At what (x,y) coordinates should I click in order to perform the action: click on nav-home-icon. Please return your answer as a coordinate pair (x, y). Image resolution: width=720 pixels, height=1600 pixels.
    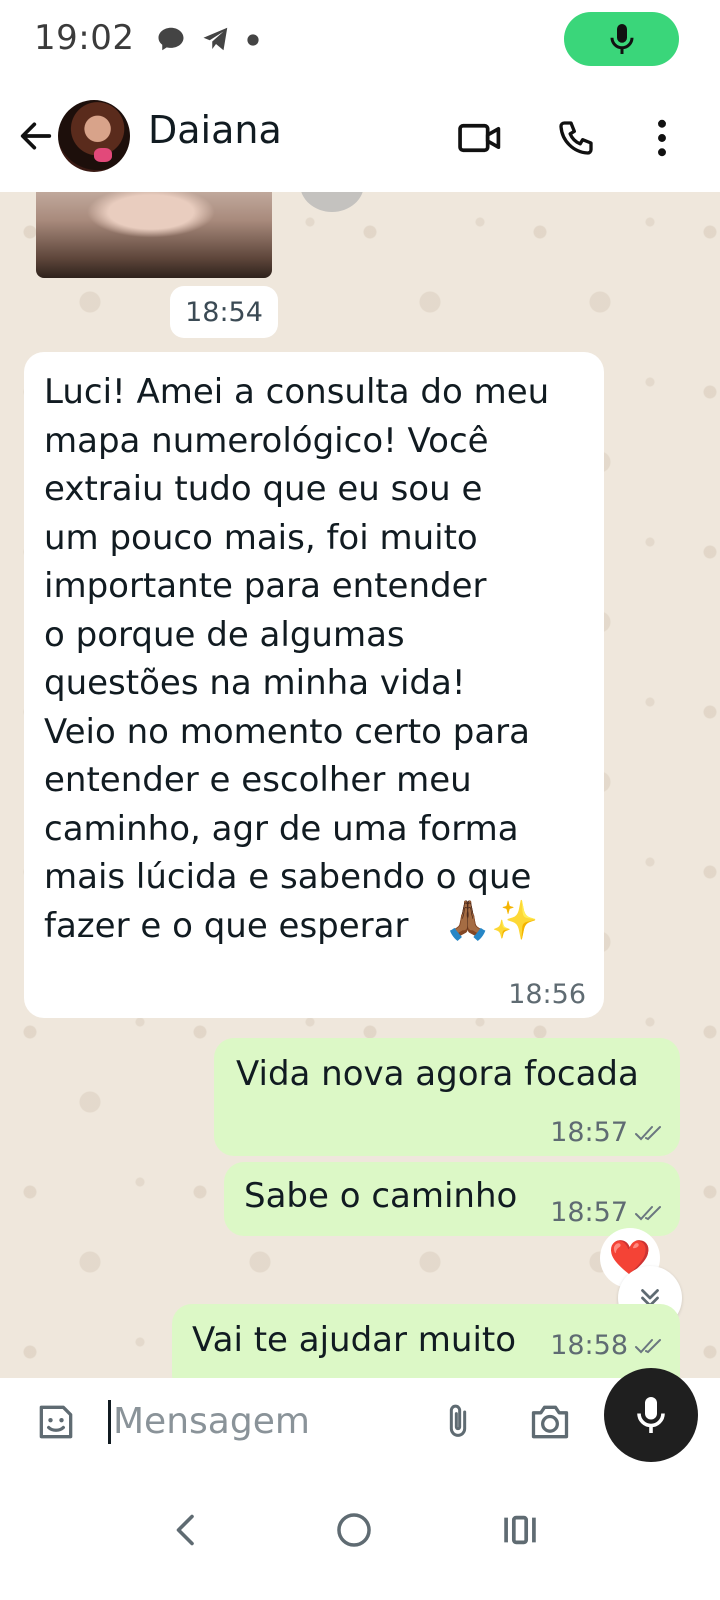
    Looking at the image, I should click on (354, 1530).